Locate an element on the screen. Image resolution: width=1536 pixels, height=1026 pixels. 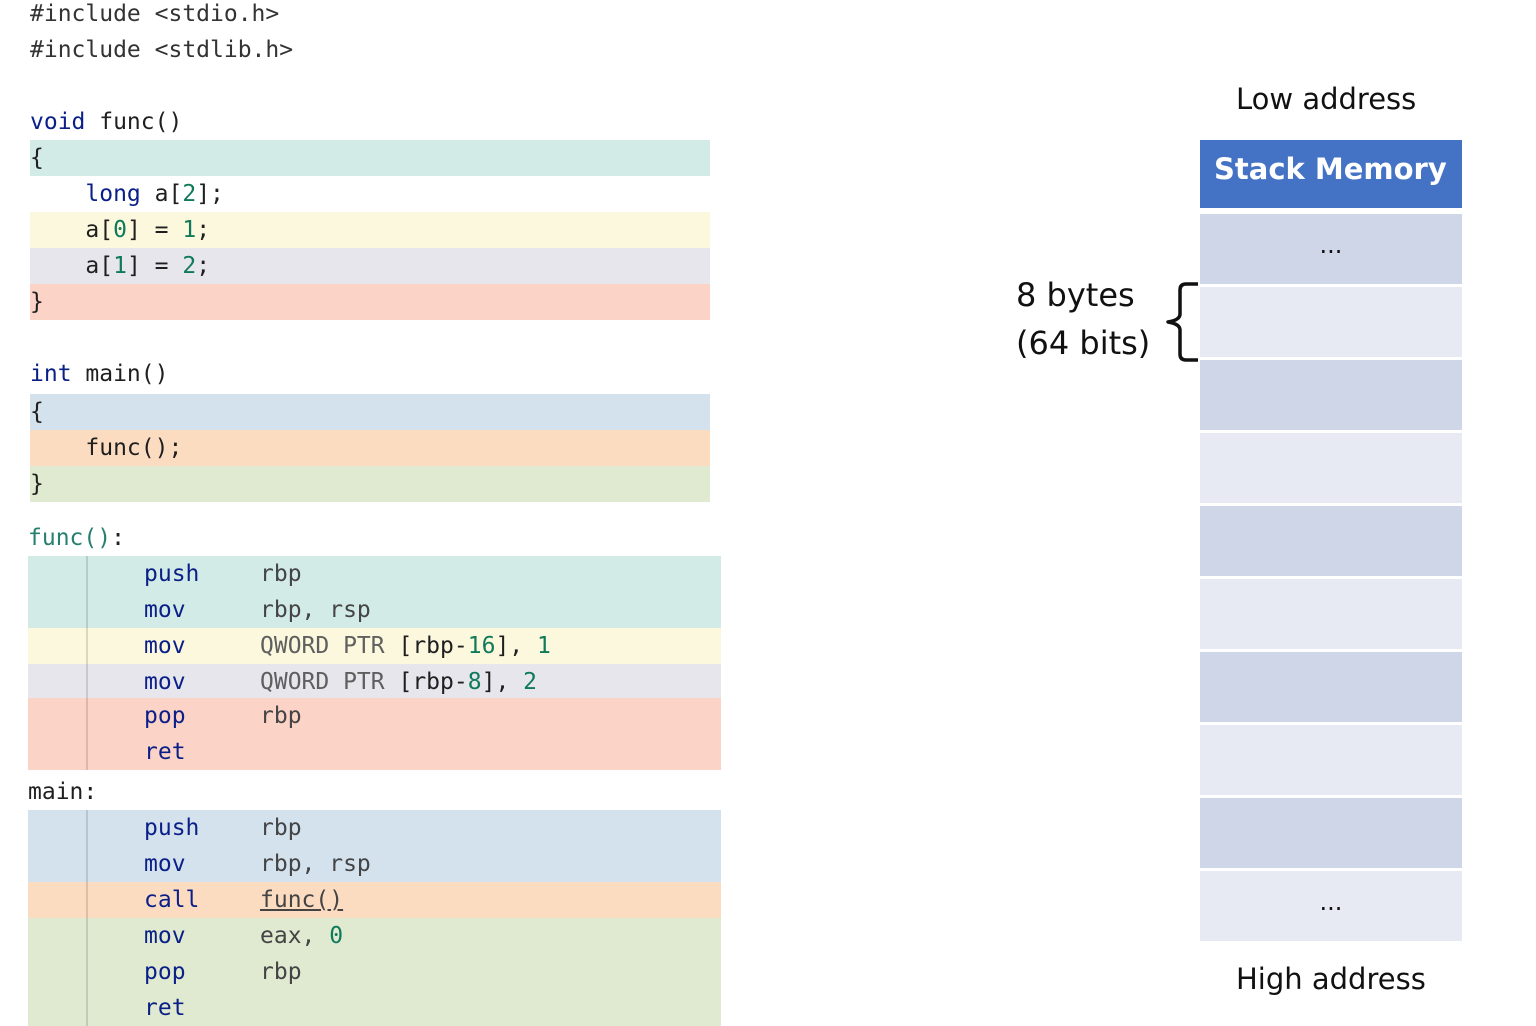
asm-main-pop: pop rbp is located at coordinates (374, 972).